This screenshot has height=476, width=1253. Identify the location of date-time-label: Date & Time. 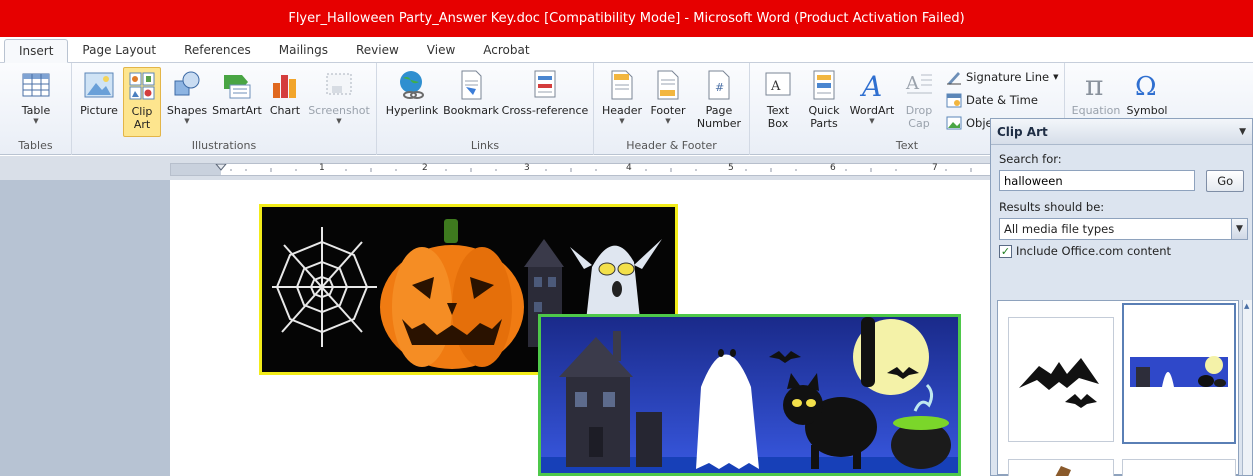
(1002, 100).